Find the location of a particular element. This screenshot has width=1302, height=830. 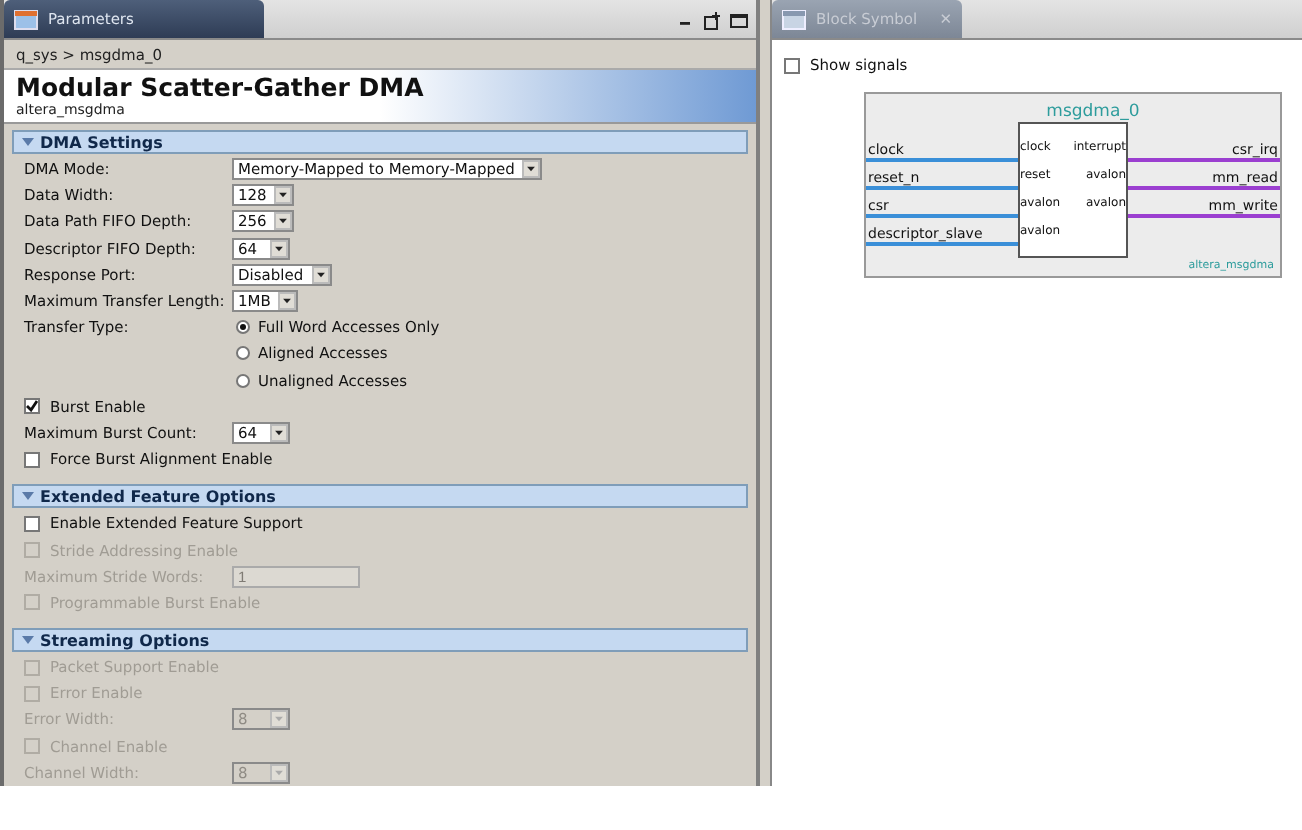

section-header: Streaming Options is located at coordinates (380, 640).